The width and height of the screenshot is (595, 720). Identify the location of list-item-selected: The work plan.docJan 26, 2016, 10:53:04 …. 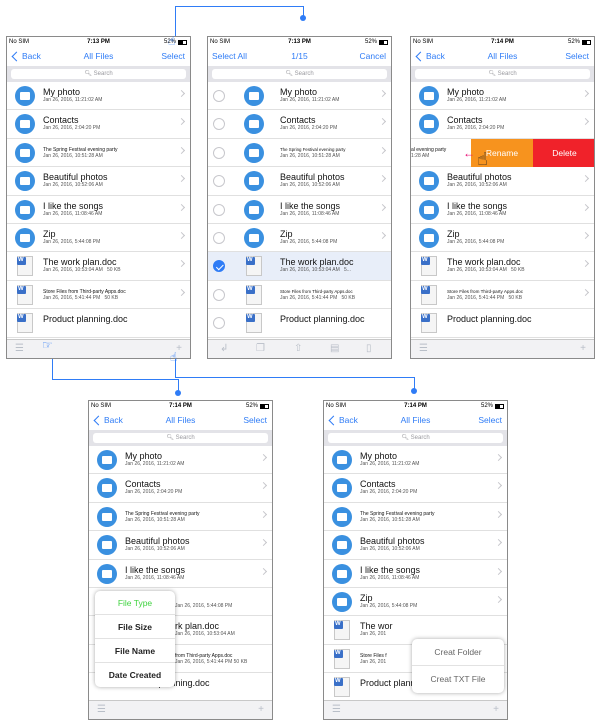
(299, 266).